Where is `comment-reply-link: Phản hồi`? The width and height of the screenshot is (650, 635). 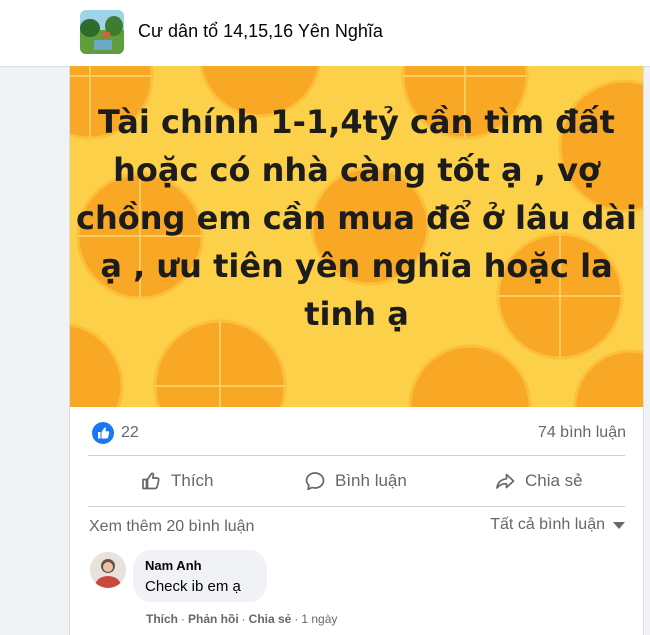
comment-reply-link: Phản hồi is located at coordinates (213, 619).